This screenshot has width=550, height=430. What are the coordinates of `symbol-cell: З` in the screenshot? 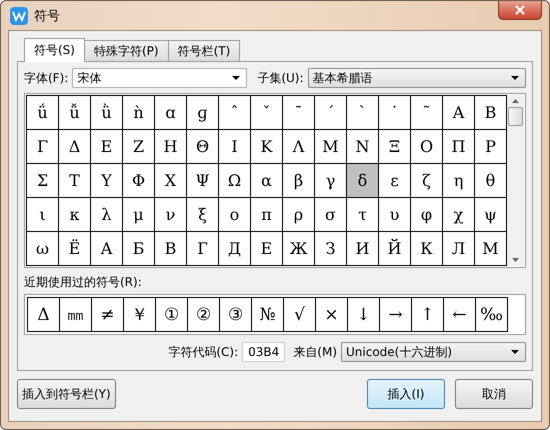 It's located at (331, 249).